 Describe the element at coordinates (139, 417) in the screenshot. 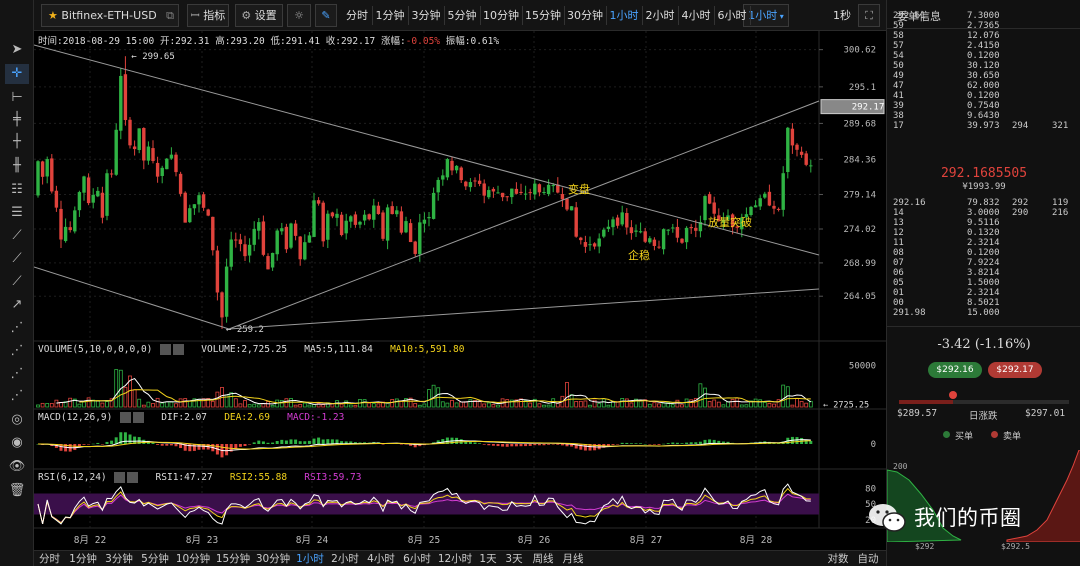

I see `macd-close-icon` at that location.